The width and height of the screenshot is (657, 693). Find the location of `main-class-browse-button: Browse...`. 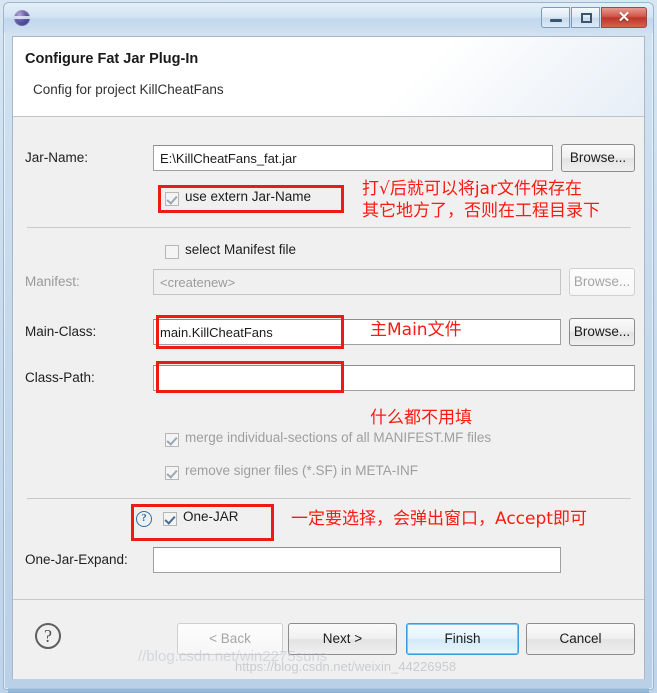

main-class-browse-button: Browse... is located at coordinates (602, 332).